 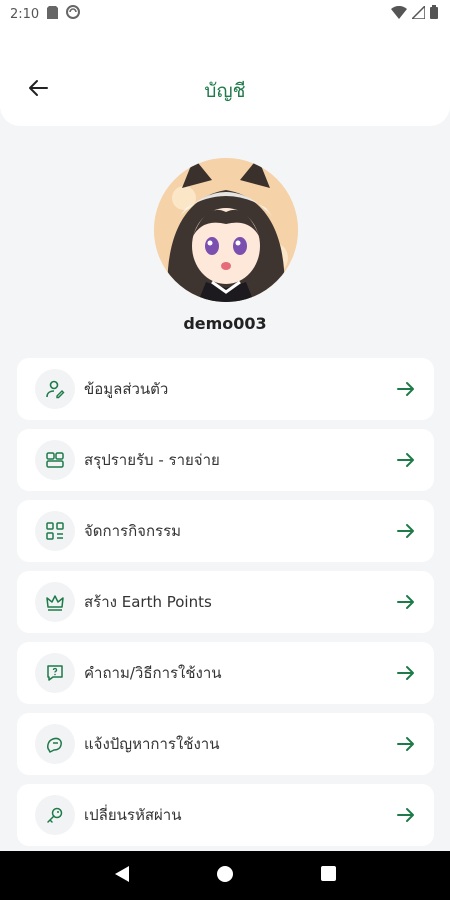 What do you see at coordinates (225, 77) in the screenshot?
I see `app-bar: บัญชี` at bounding box center [225, 77].